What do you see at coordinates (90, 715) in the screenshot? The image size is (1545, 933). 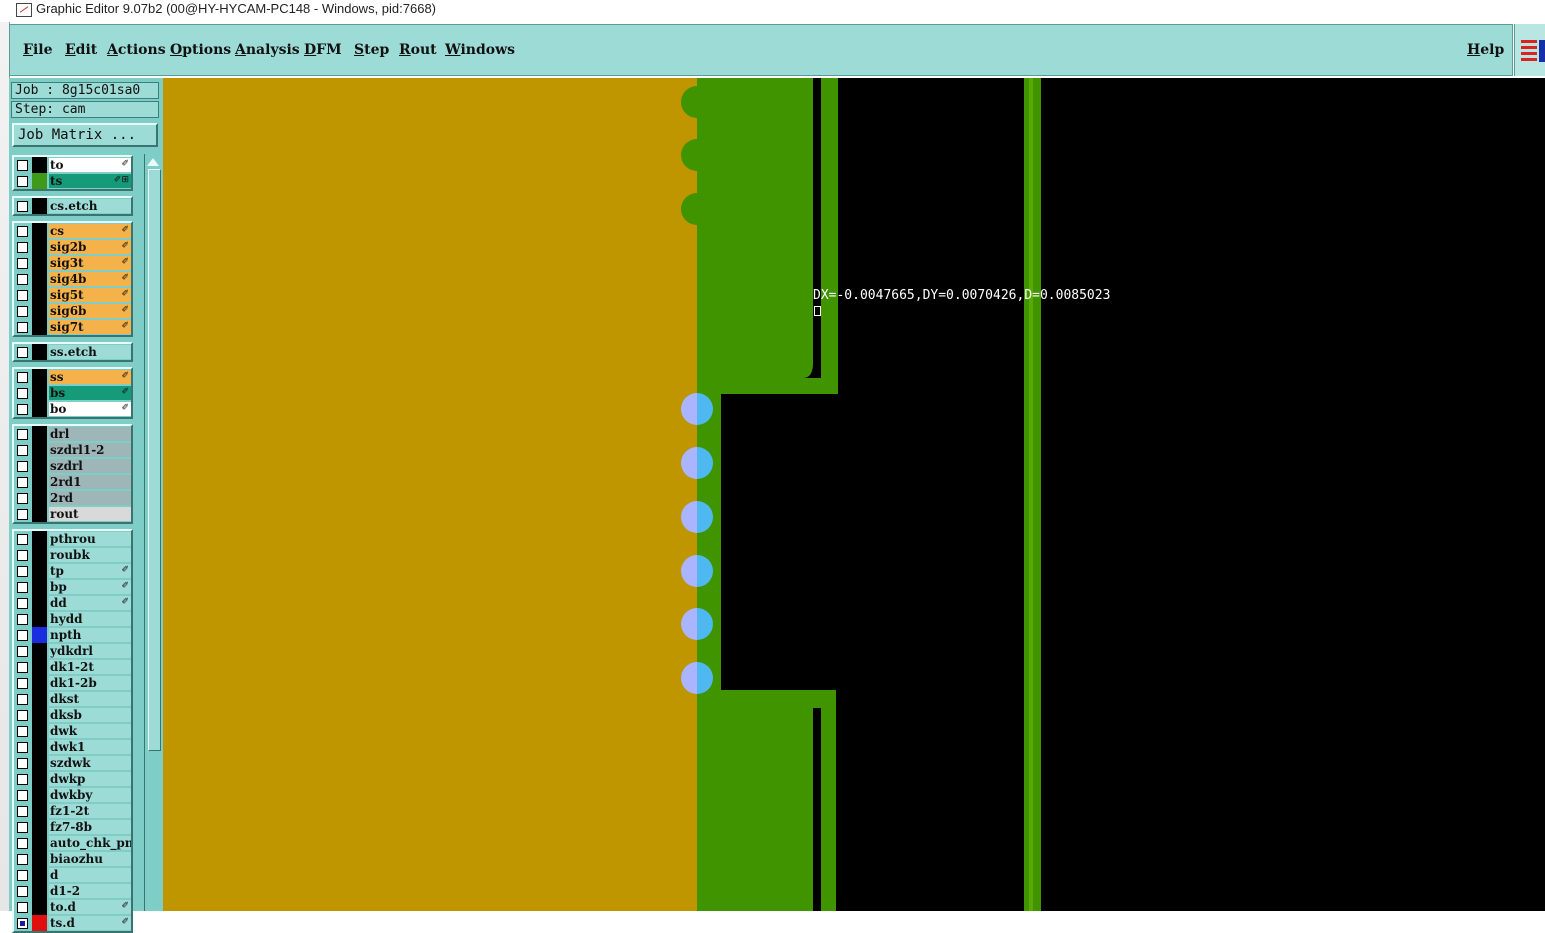 I see `layer-name: dksb` at bounding box center [90, 715].